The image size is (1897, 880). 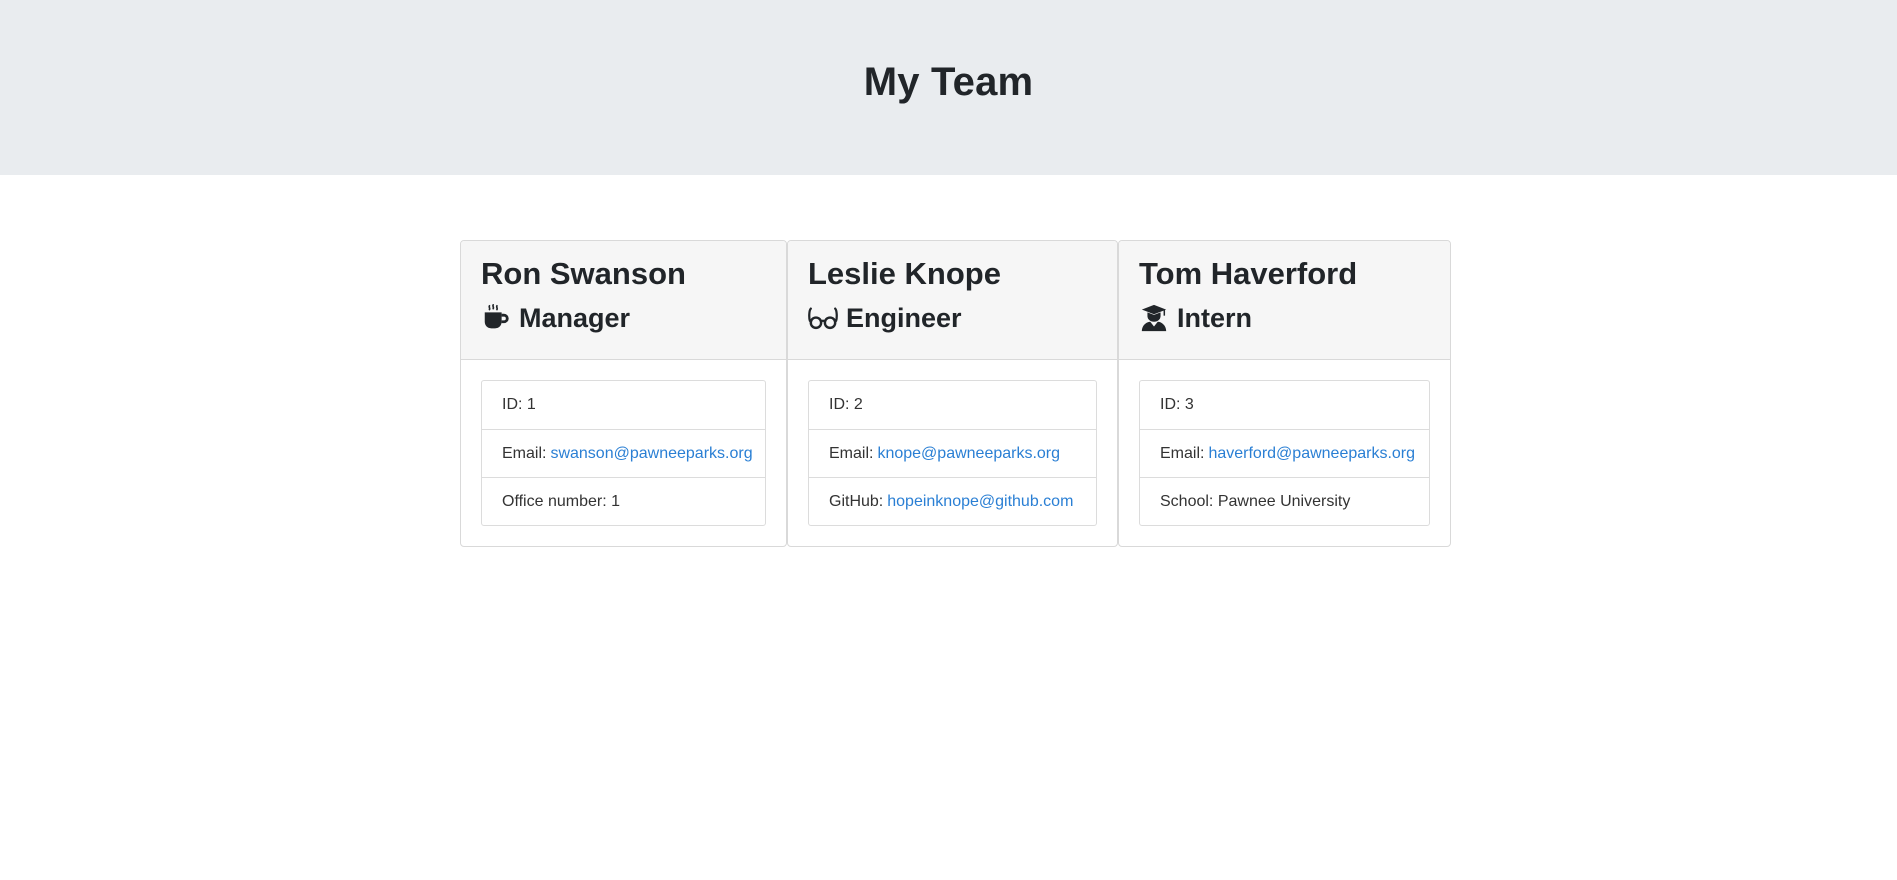 I want to click on graduate-icon, so click(x=1154, y=318).